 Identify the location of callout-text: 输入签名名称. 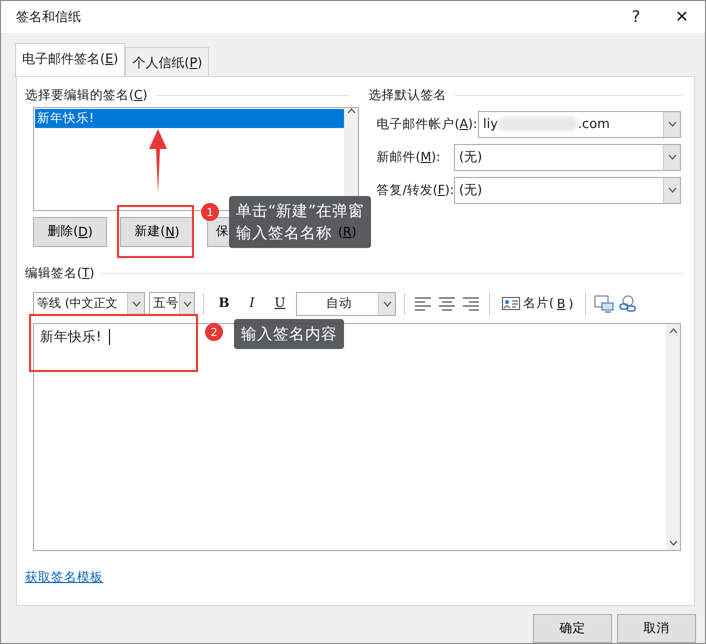
(284, 233).